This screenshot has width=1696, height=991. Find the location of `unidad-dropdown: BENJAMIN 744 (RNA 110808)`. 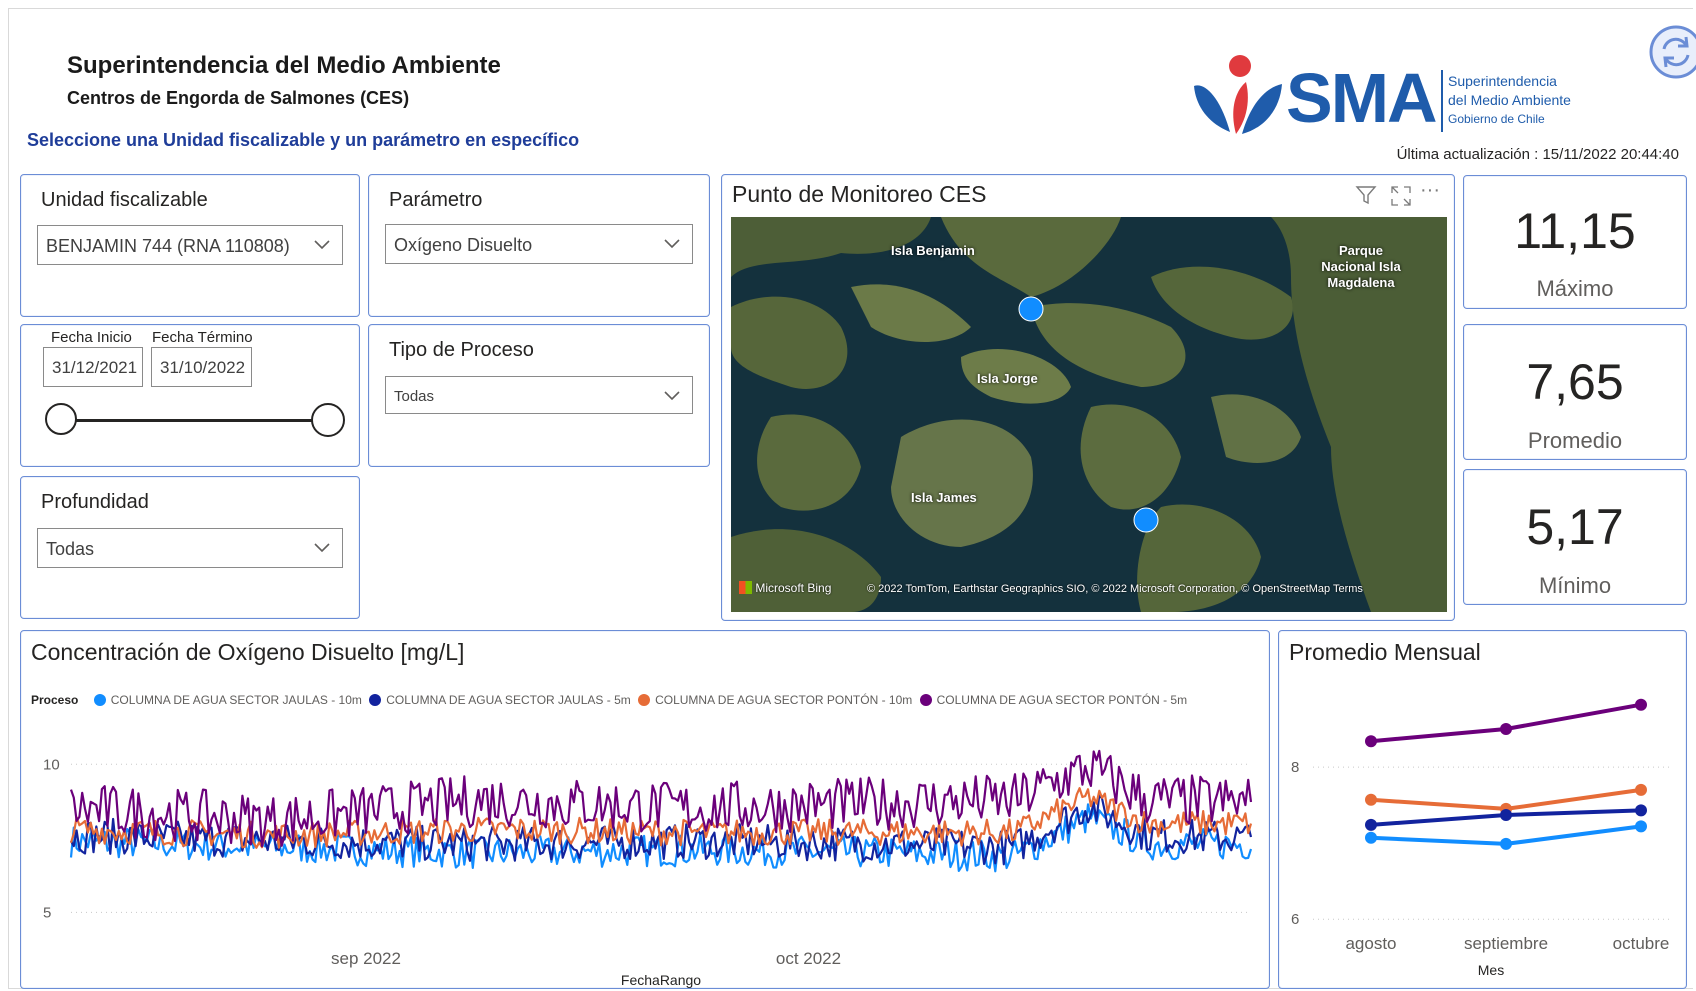

unidad-dropdown: BENJAMIN 744 (RNA 110808) is located at coordinates (190, 245).